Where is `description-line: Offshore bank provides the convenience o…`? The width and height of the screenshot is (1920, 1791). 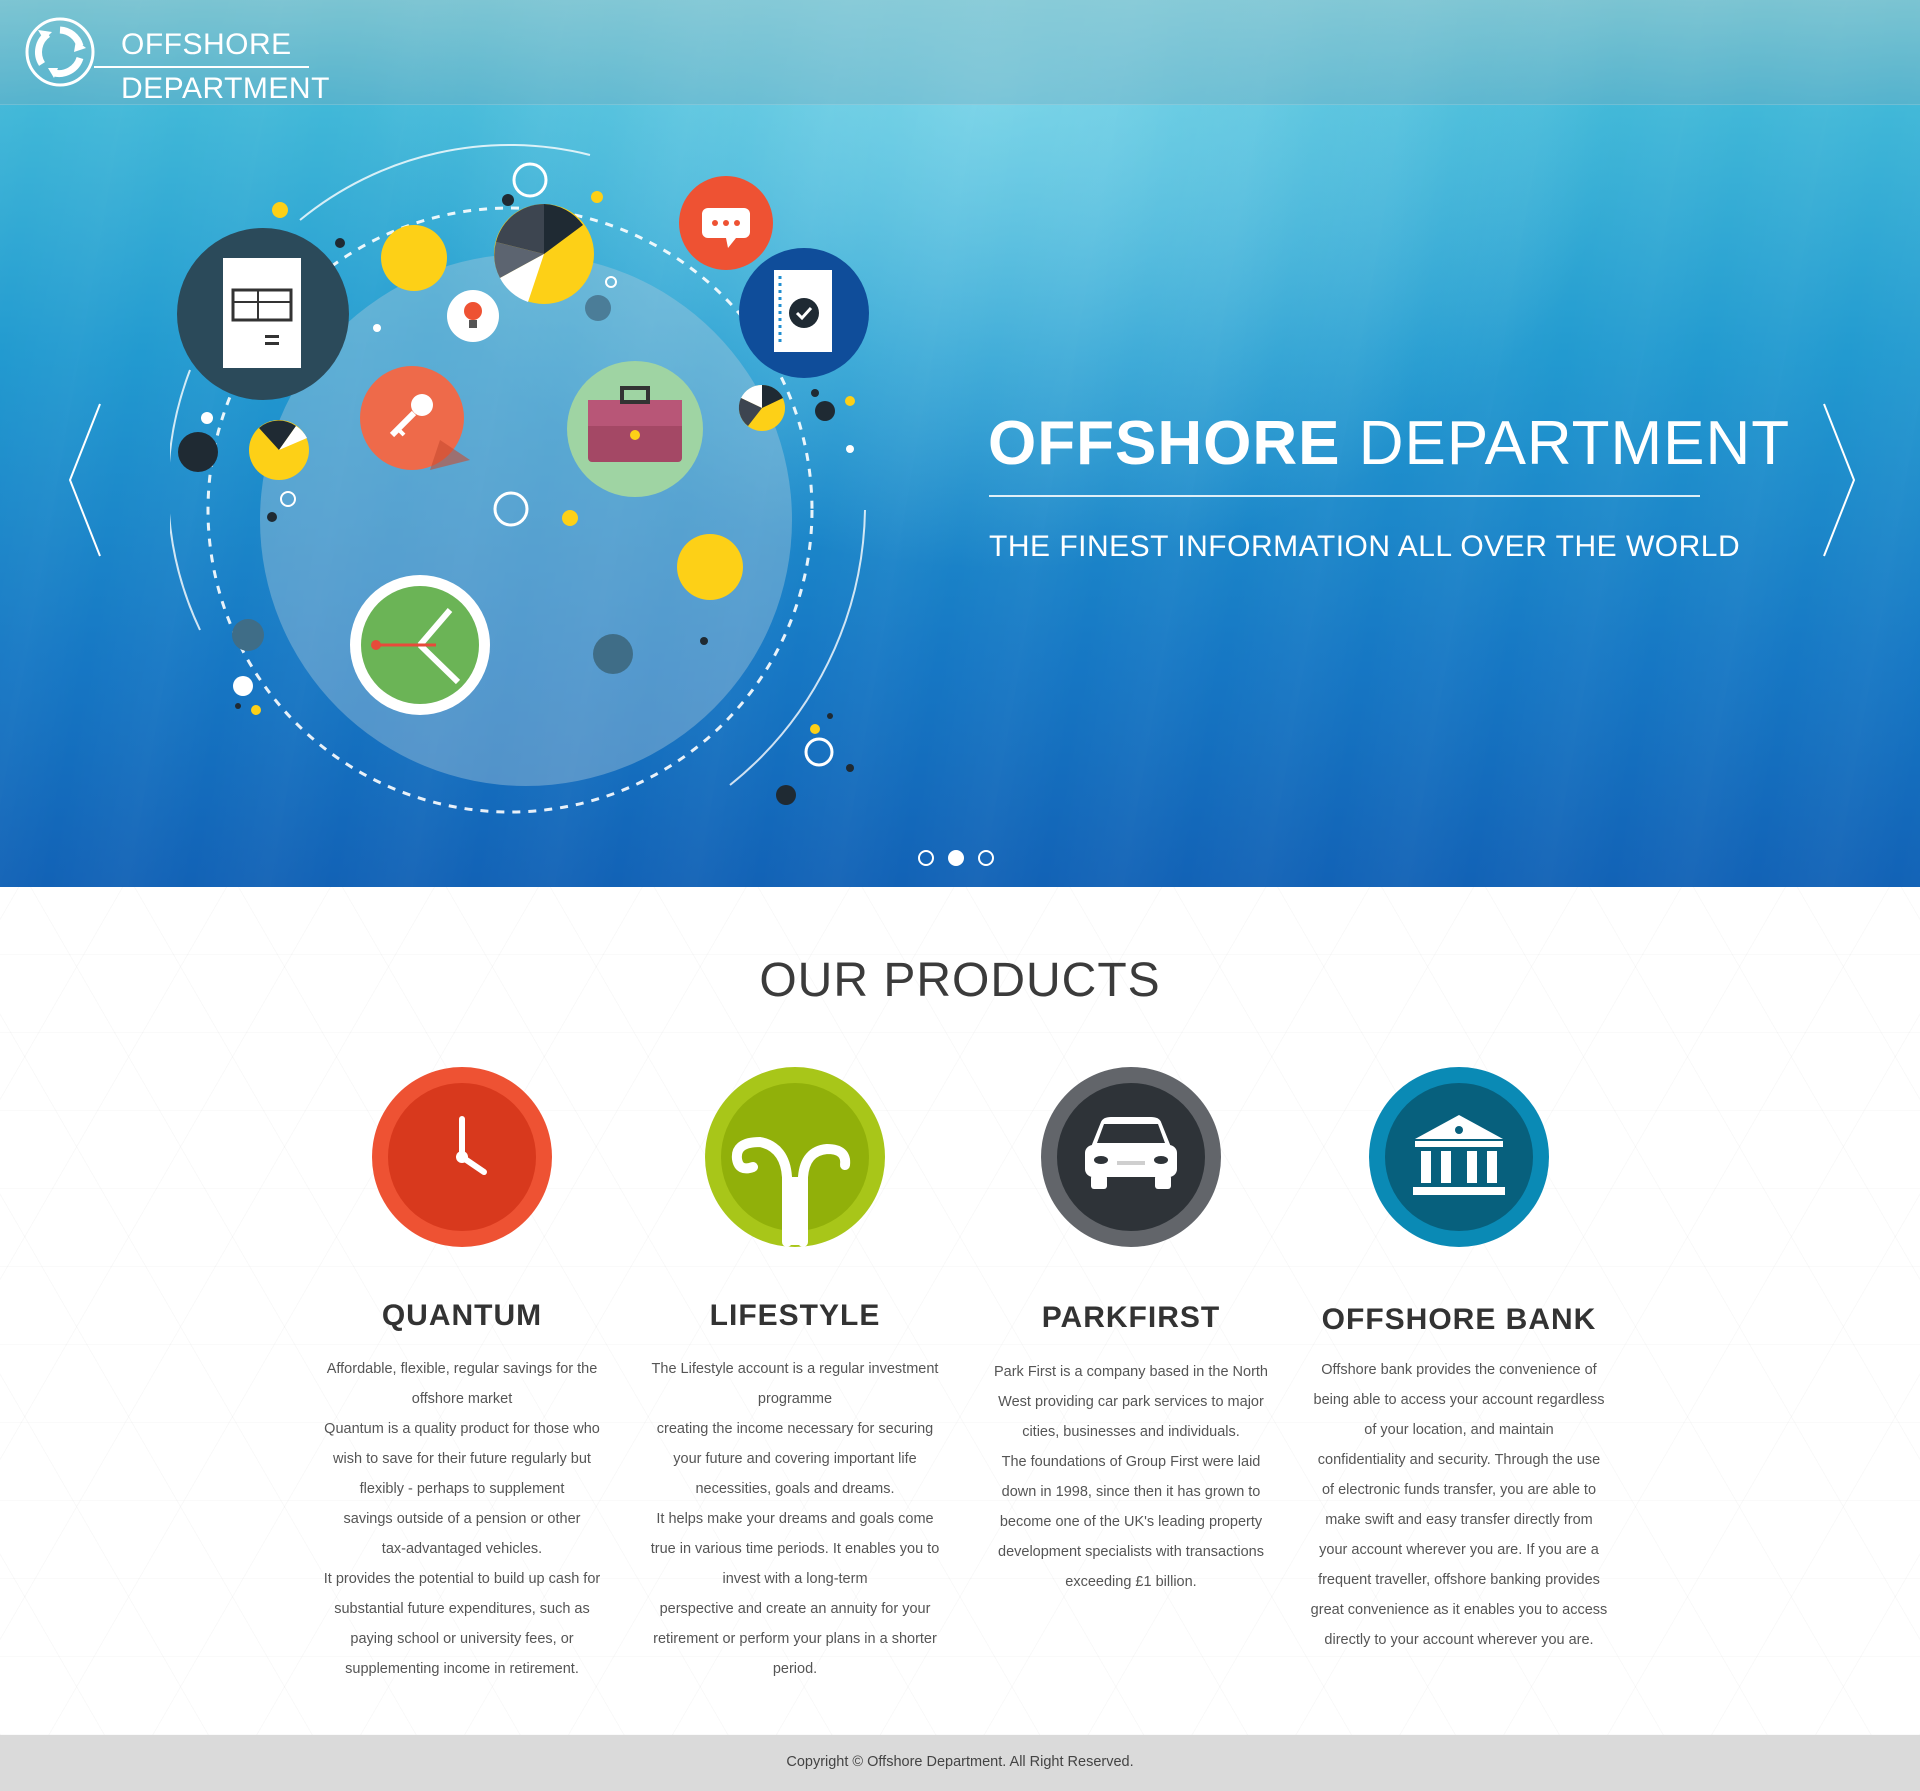
description-line: Offshore bank provides the convenience o… is located at coordinates (1459, 1370).